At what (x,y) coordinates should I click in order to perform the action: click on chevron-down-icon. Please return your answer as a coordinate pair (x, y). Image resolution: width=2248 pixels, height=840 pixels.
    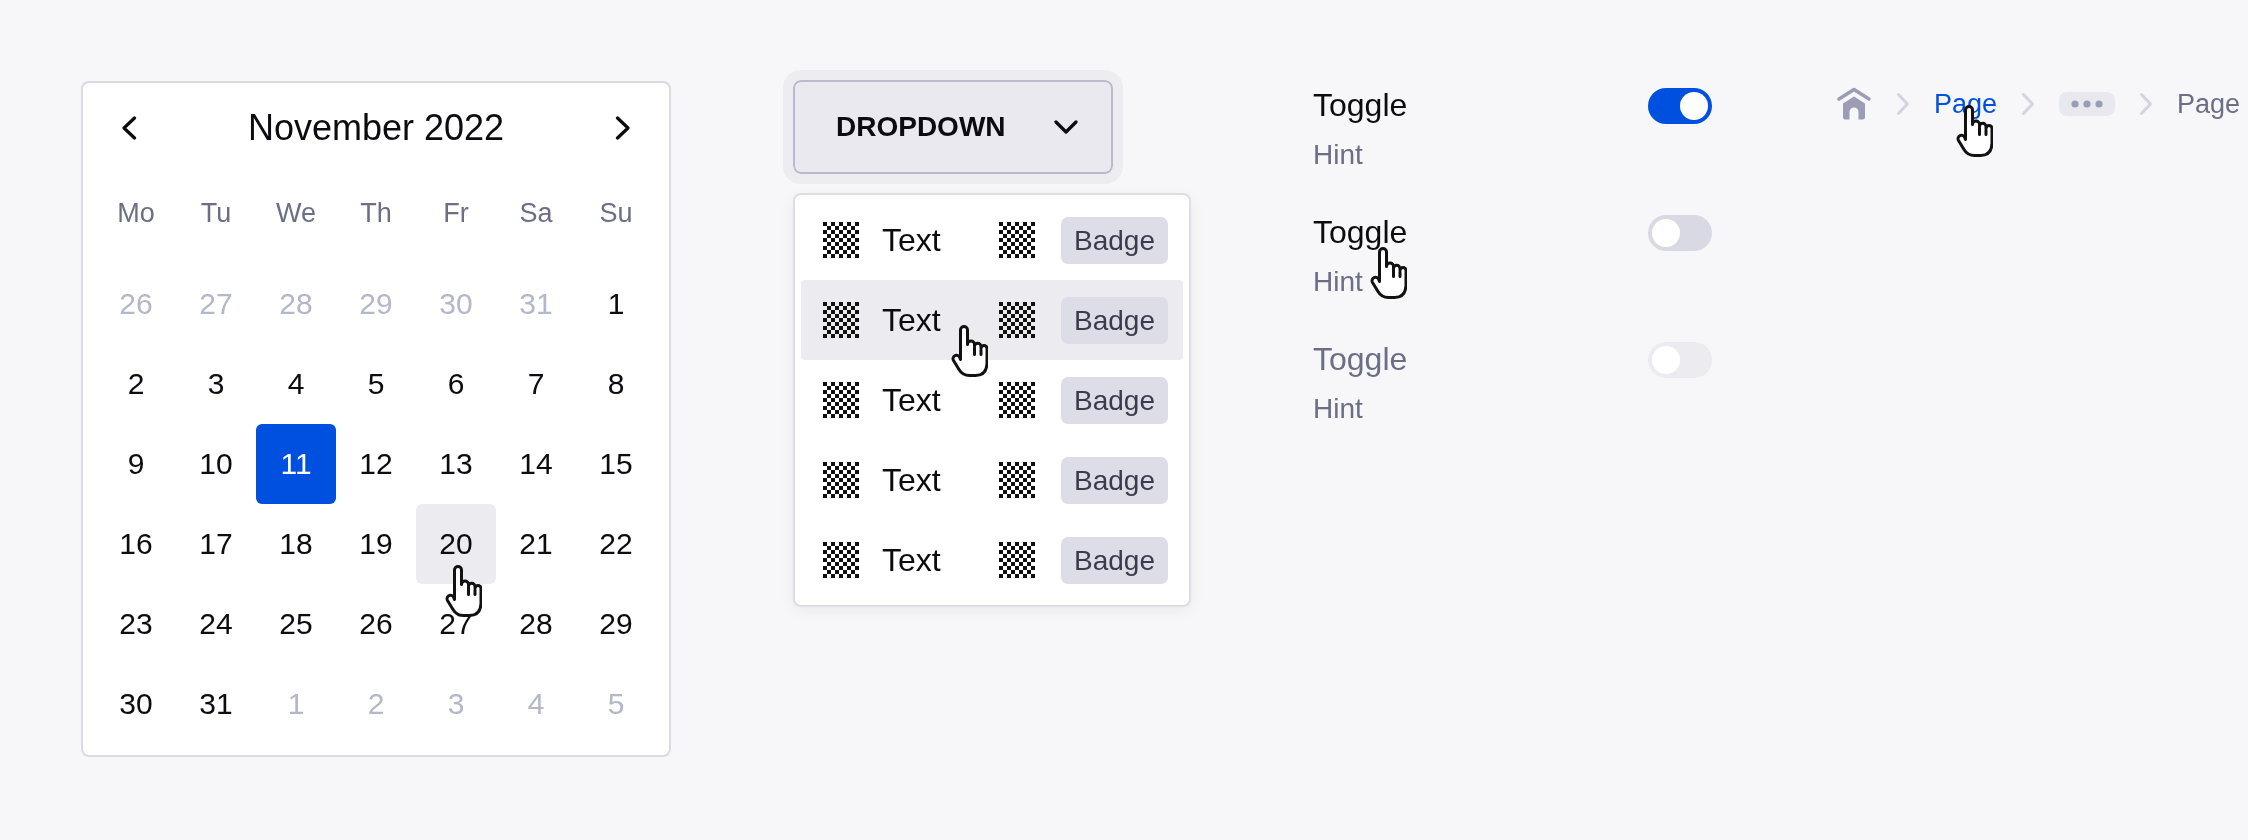
    Looking at the image, I should click on (1066, 127).